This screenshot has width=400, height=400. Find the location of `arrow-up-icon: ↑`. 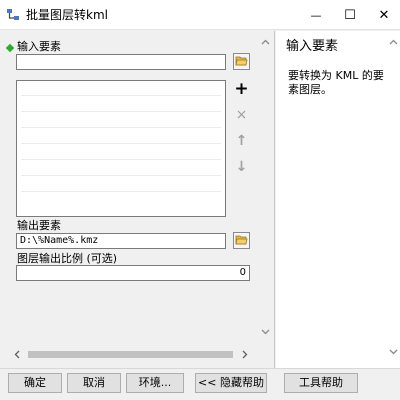

arrow-up-icon: ↑ is located at coordinates (241, 141).